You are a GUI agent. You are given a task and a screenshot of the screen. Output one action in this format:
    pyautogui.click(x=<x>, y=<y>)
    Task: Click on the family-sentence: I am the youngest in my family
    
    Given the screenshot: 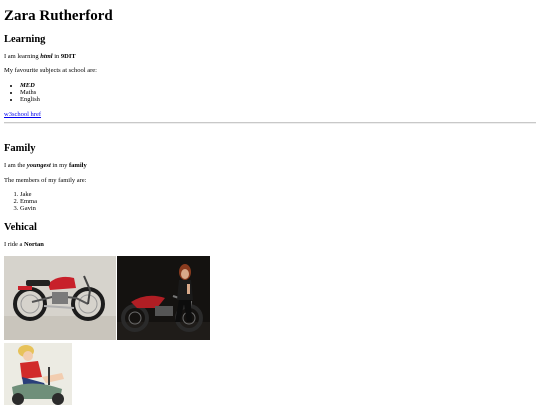 What is the action you would take?
    pyautogui.click(x=45, y=165)
    